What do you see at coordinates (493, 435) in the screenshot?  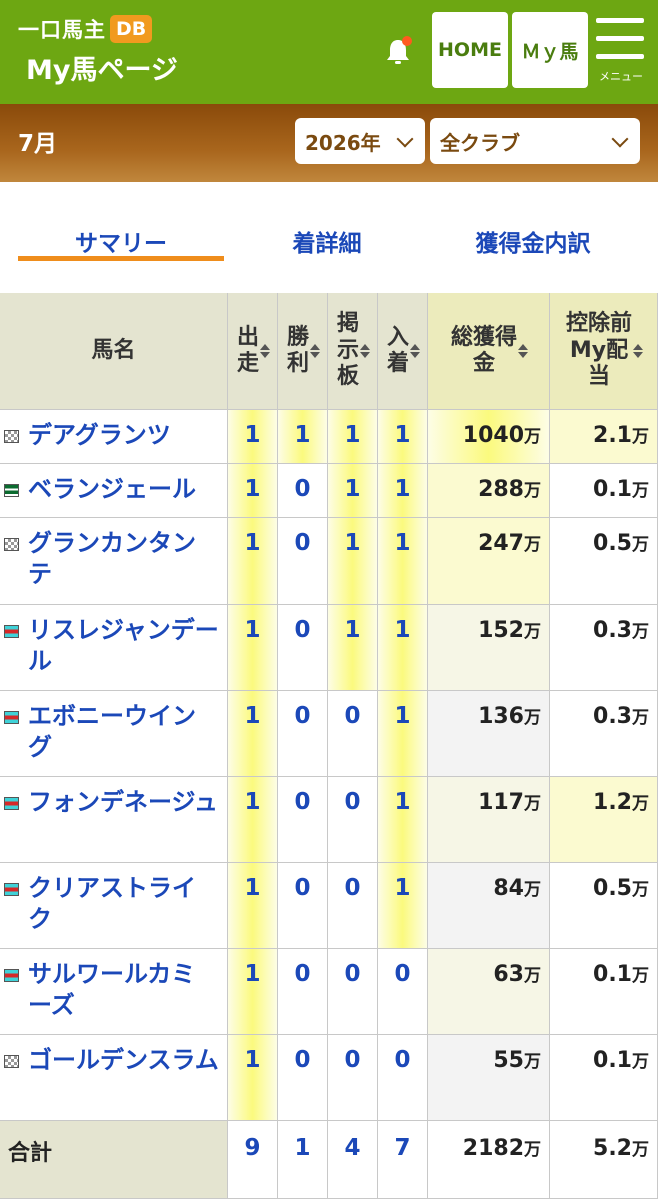 I see `total-value: 1040` at bounding box center [493, 435].